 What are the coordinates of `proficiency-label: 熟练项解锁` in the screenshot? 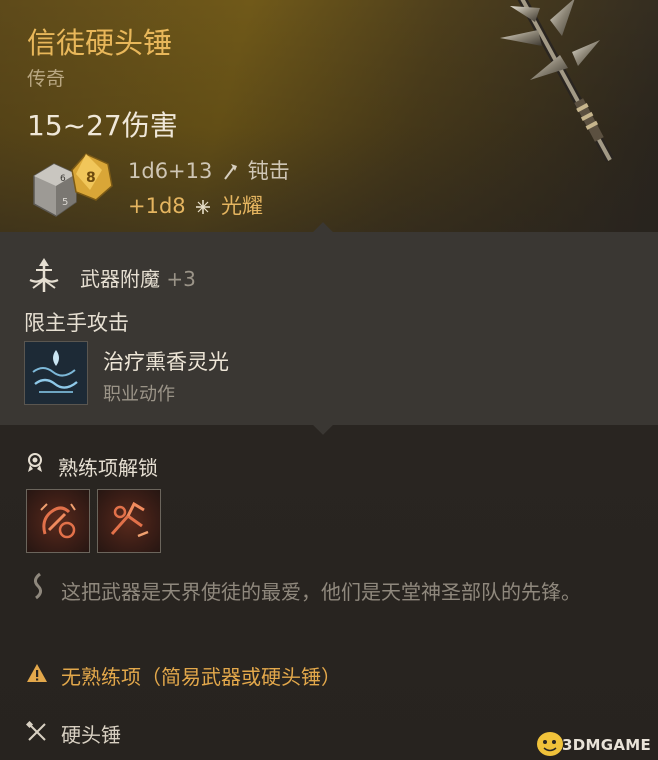 It's located at (108, 468).